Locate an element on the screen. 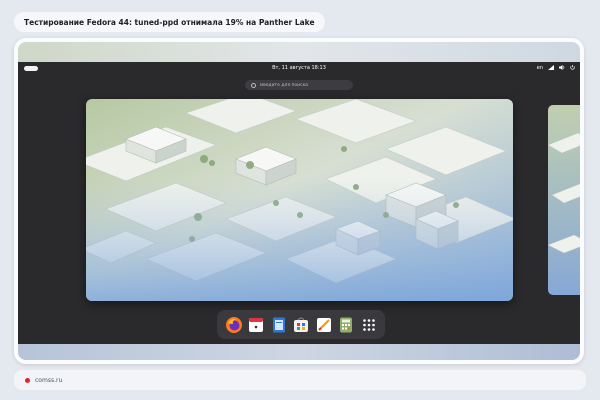 This screenshot has height=400, width=600. top-bar: Вт, 11 августа 18:13 en is located at coordinates (299, 69).